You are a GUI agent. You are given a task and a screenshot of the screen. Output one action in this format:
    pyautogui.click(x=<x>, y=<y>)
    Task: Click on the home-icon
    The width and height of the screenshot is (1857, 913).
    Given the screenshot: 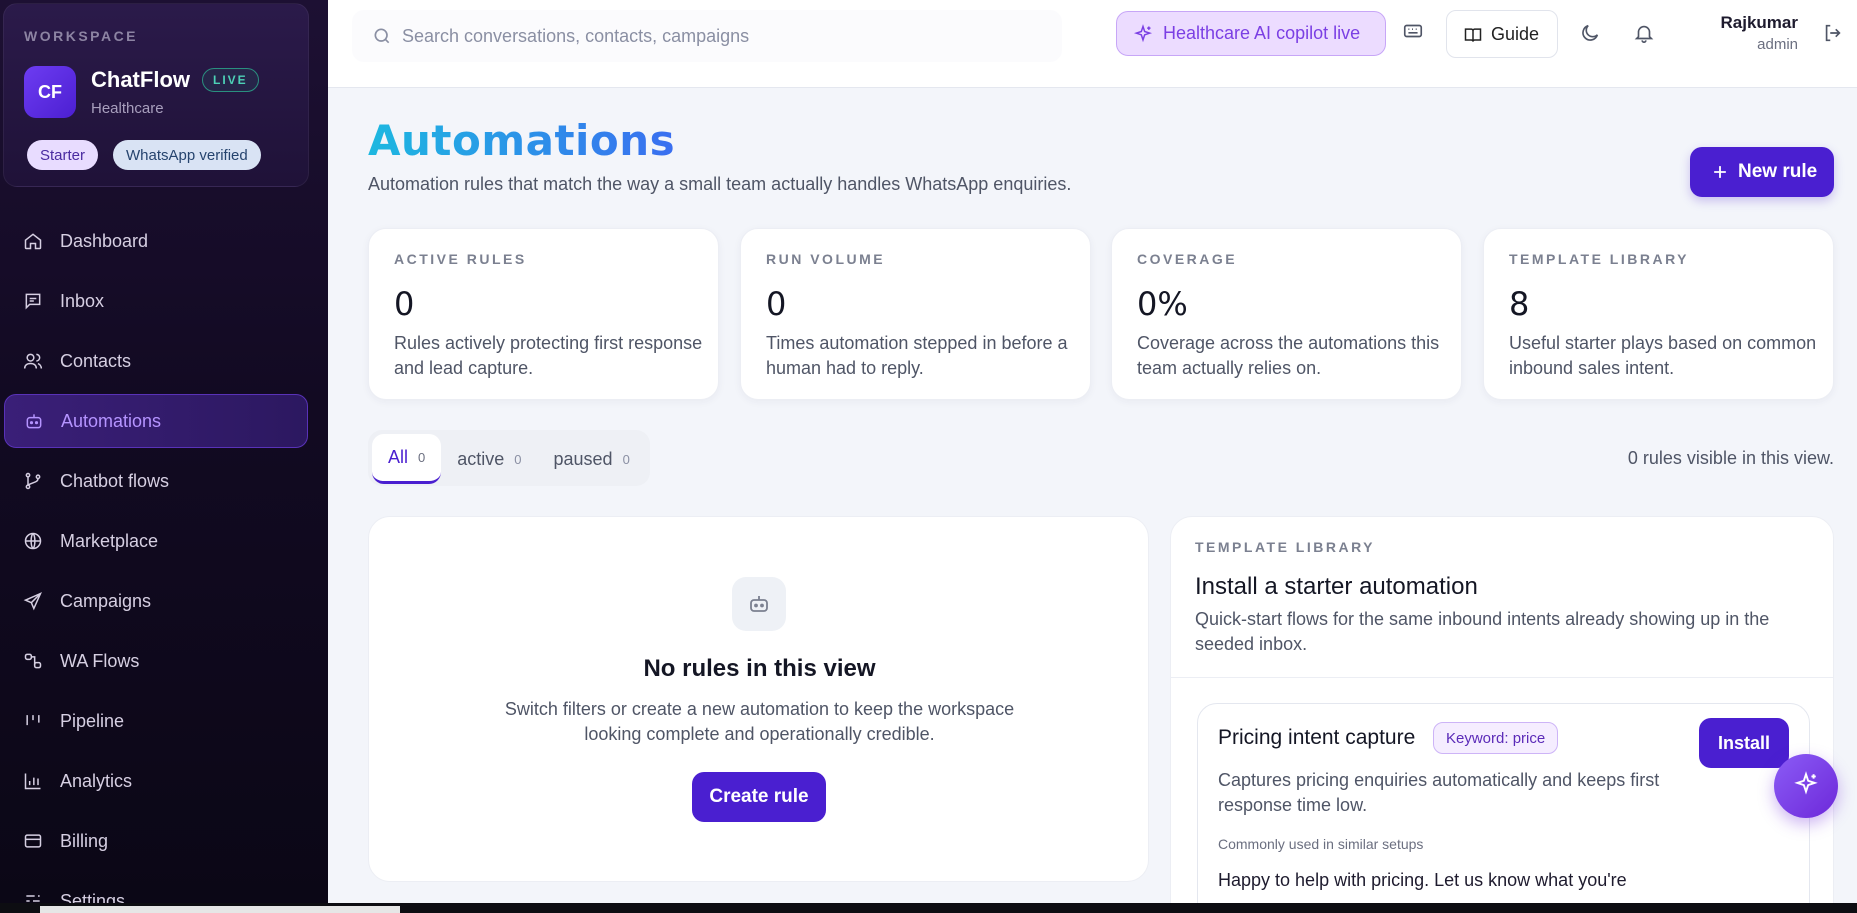 What is the action you would take?
    pyautogui.click(x=33, y=241)
    